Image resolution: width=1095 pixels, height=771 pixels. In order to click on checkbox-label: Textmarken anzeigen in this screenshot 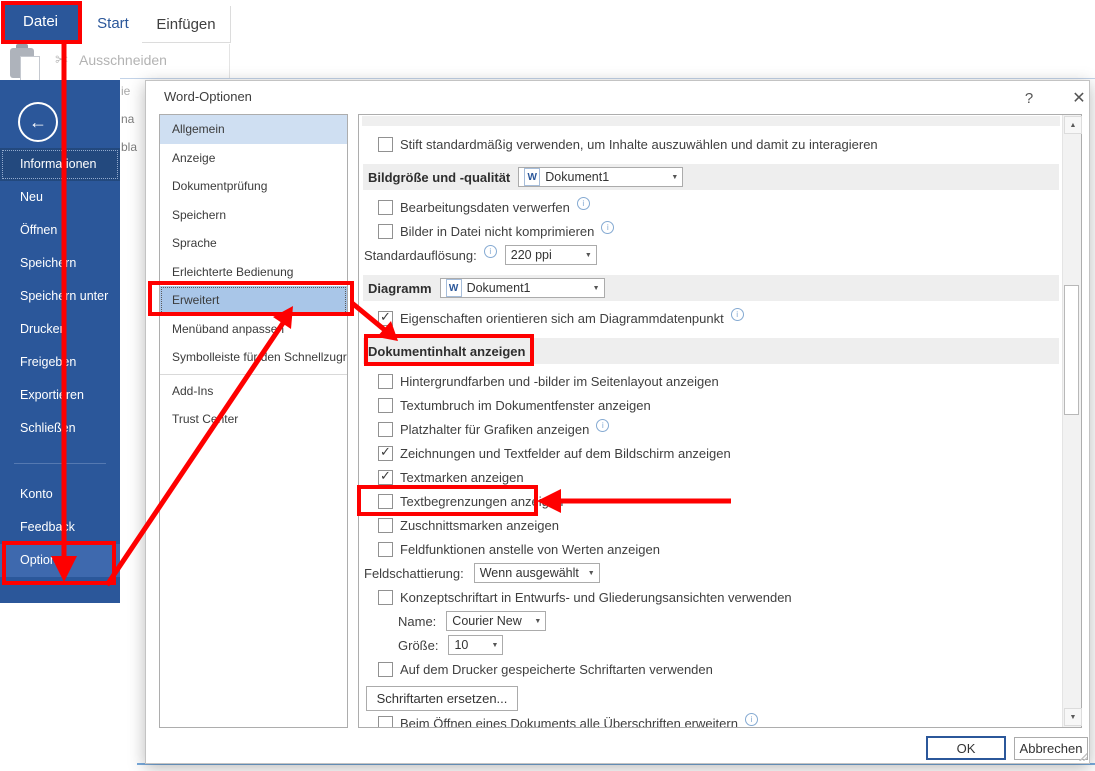, I will do `click(462, 477)`.